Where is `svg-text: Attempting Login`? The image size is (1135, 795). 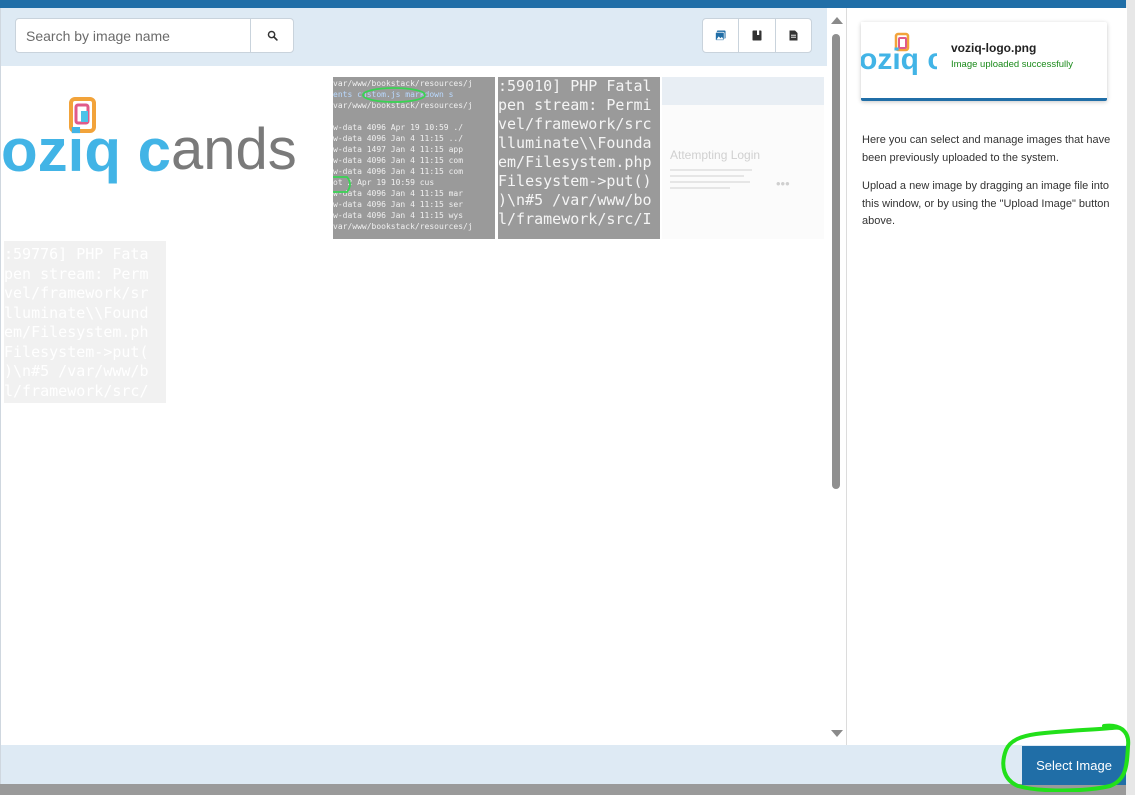
svg-text: Attempting Login is located at coordinates (715, 155).